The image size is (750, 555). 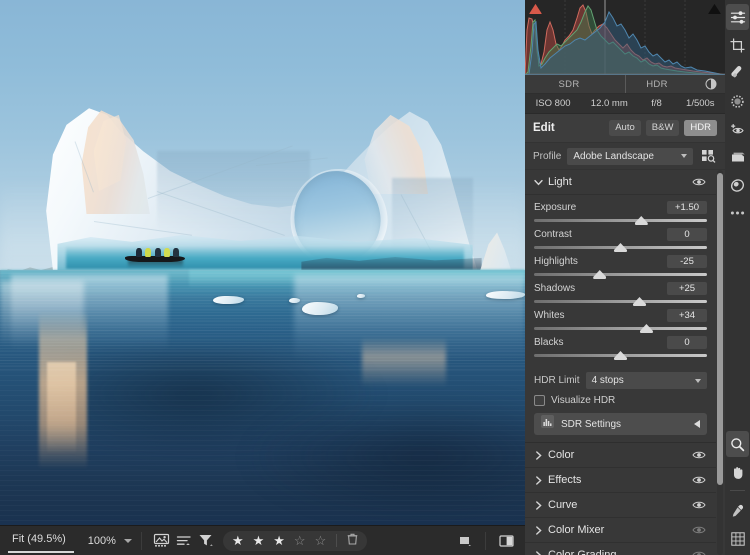 What do you see at coordinates (700, 103) in the screenshot?
I see `exif-shutter-speed: 1/500s` at bounding box center [700, 103].